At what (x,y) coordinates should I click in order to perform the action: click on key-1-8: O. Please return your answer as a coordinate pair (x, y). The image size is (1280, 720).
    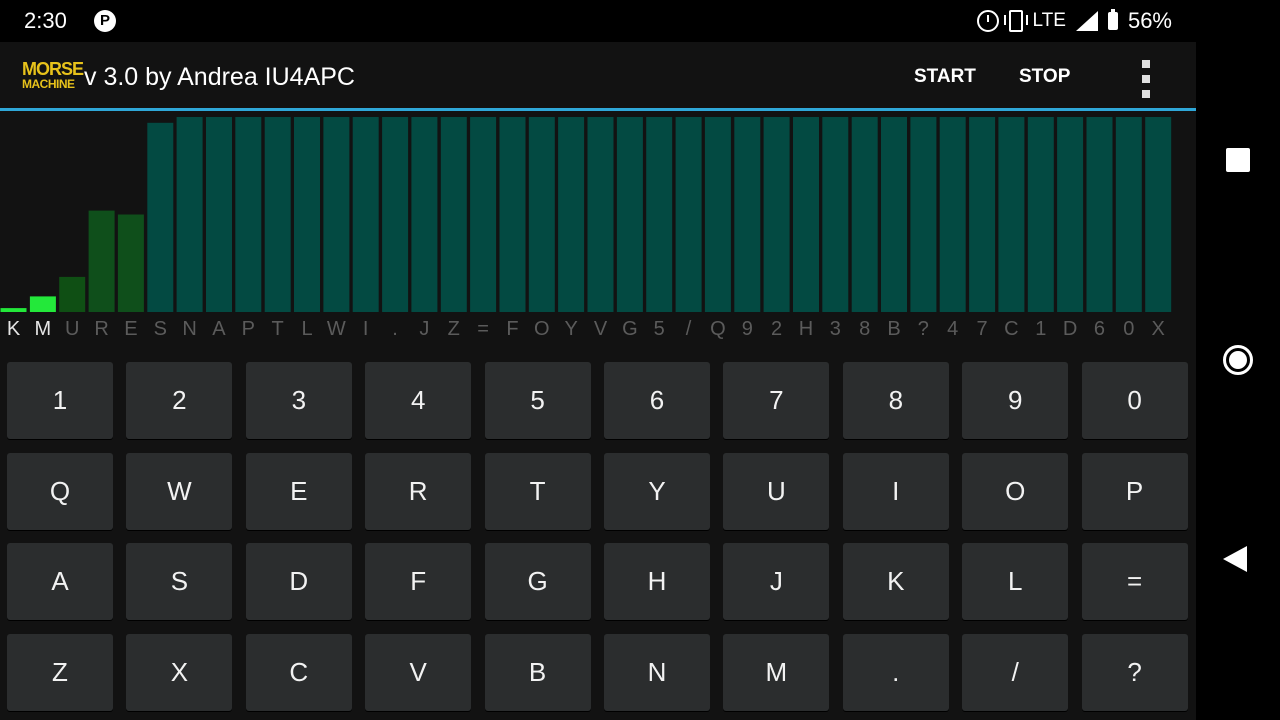
    Looking at the image, I should click on (1015, 491).